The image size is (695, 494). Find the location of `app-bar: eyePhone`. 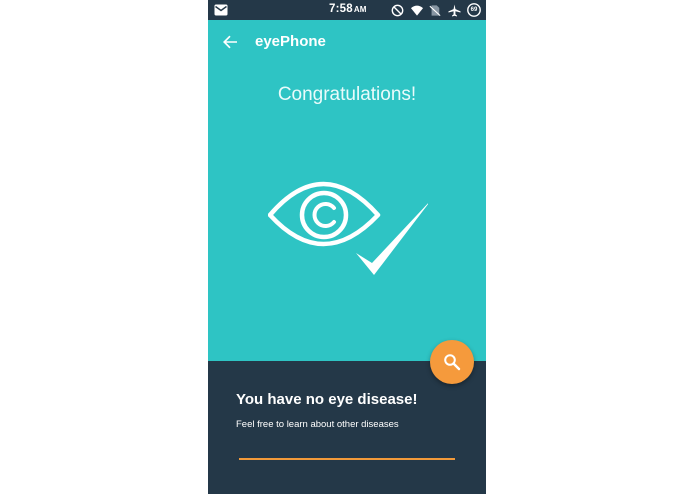

app-bar: eyePhone is located at coordinates (347, 42).